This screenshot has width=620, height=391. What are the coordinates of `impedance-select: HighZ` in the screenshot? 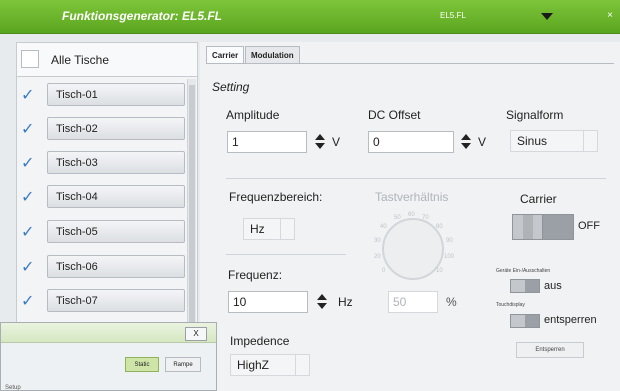 It's located at (270, 365).